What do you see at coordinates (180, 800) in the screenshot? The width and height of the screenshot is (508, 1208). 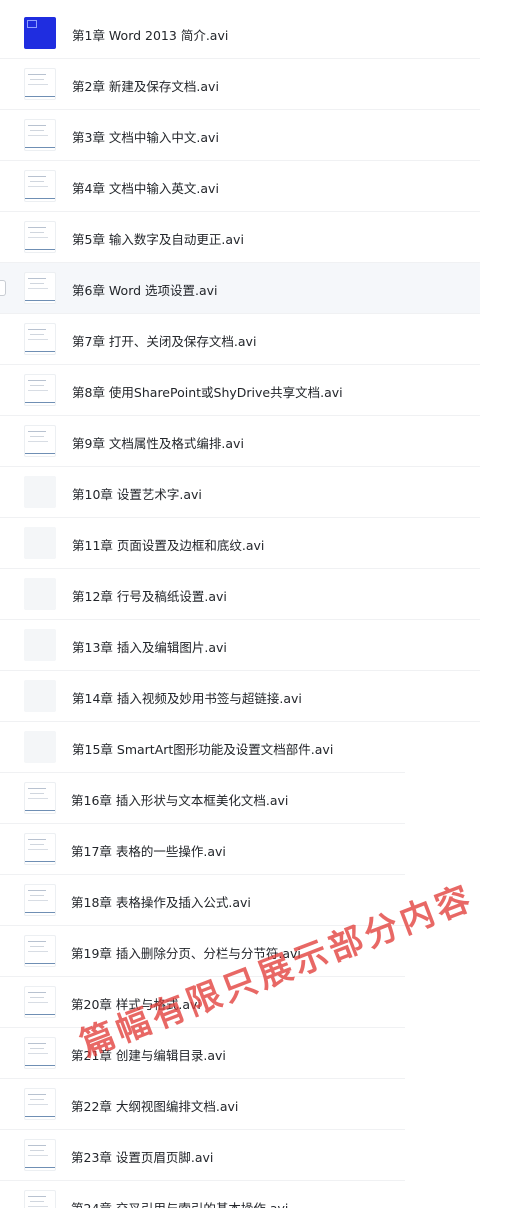 I see `file-name: 第16章 插入形状与文本框美化文档.avi` at bounding box center [180, 800].